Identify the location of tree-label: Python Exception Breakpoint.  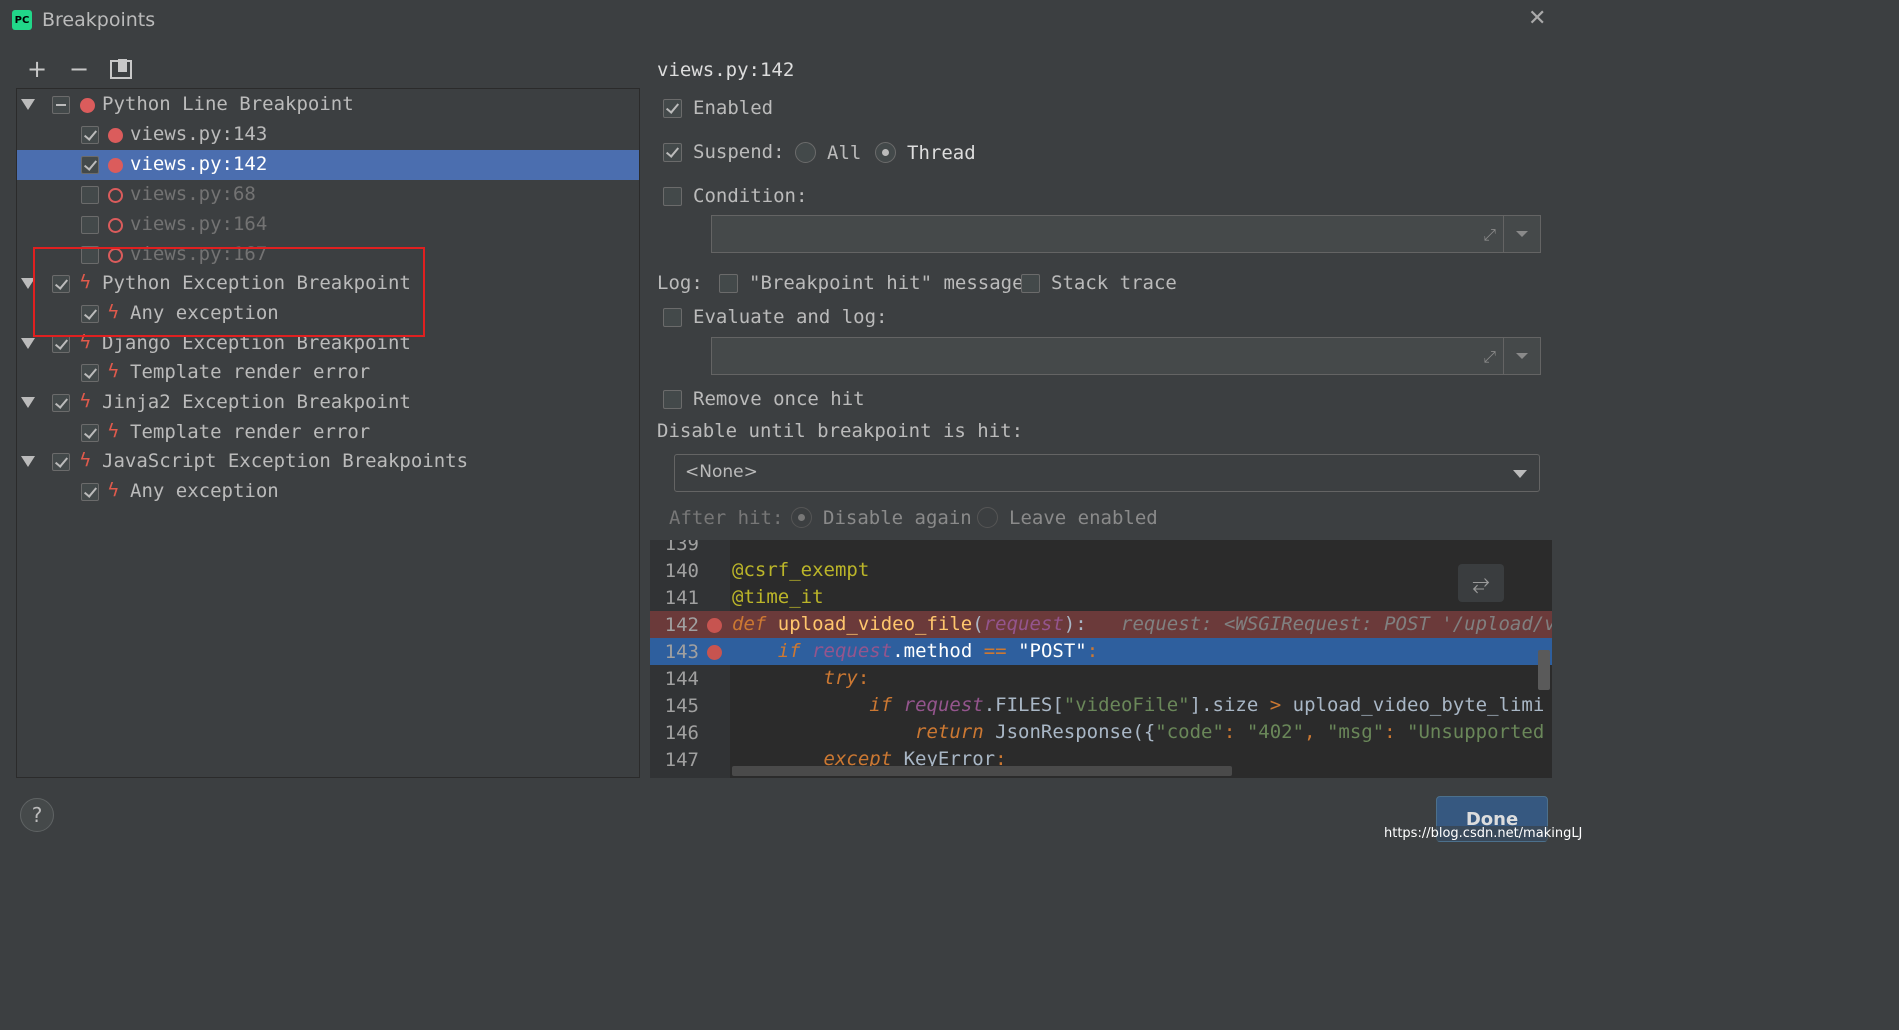
(256, 283).